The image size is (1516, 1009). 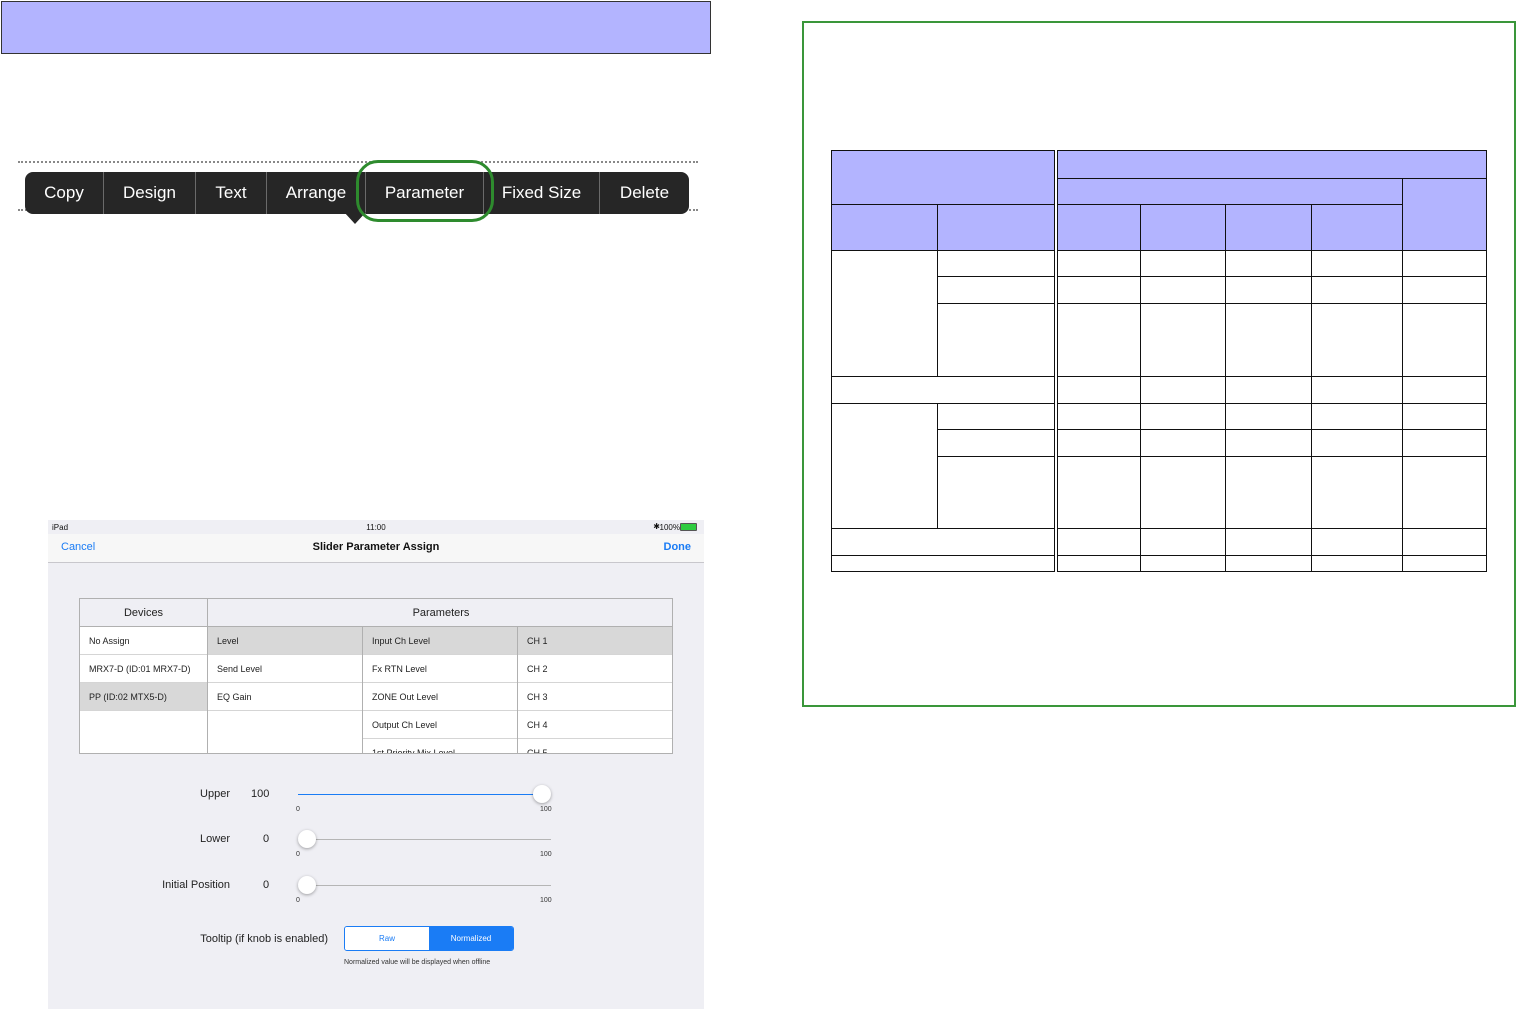 What do you see at coordinates (884, 466) in the screenshot?
I see `table-group-cell` at bounding box center [884, 466].